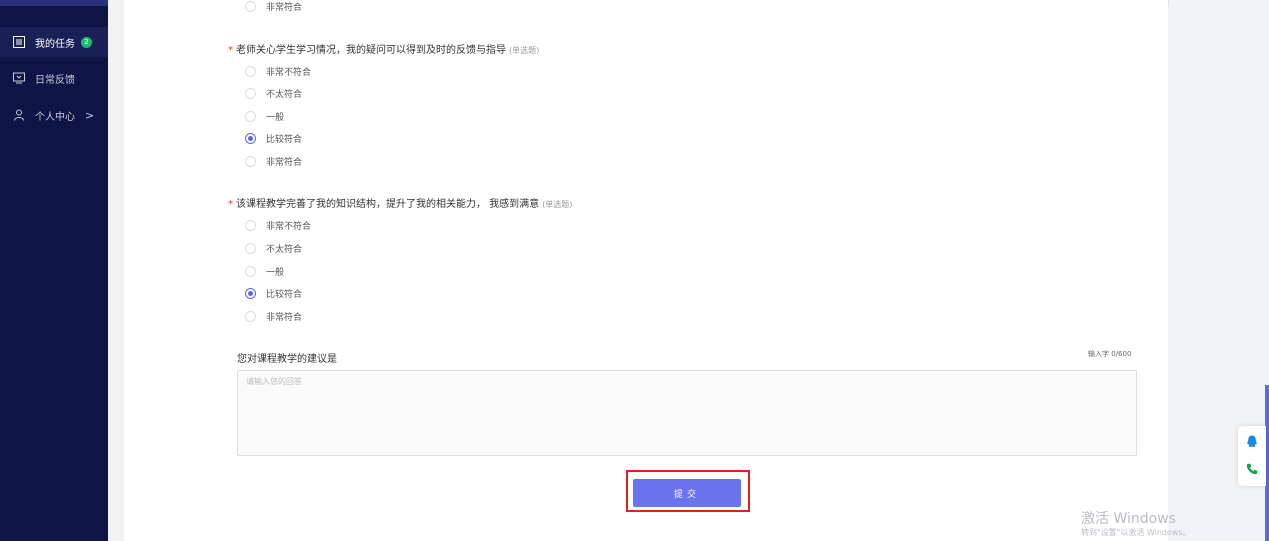 The image size is (1269, 541). I want to click on question-title-2: * 该课程教学完善了我的知识结构，提升了我的相关能力， 我感到满意 (单选题), so click(400, 204).